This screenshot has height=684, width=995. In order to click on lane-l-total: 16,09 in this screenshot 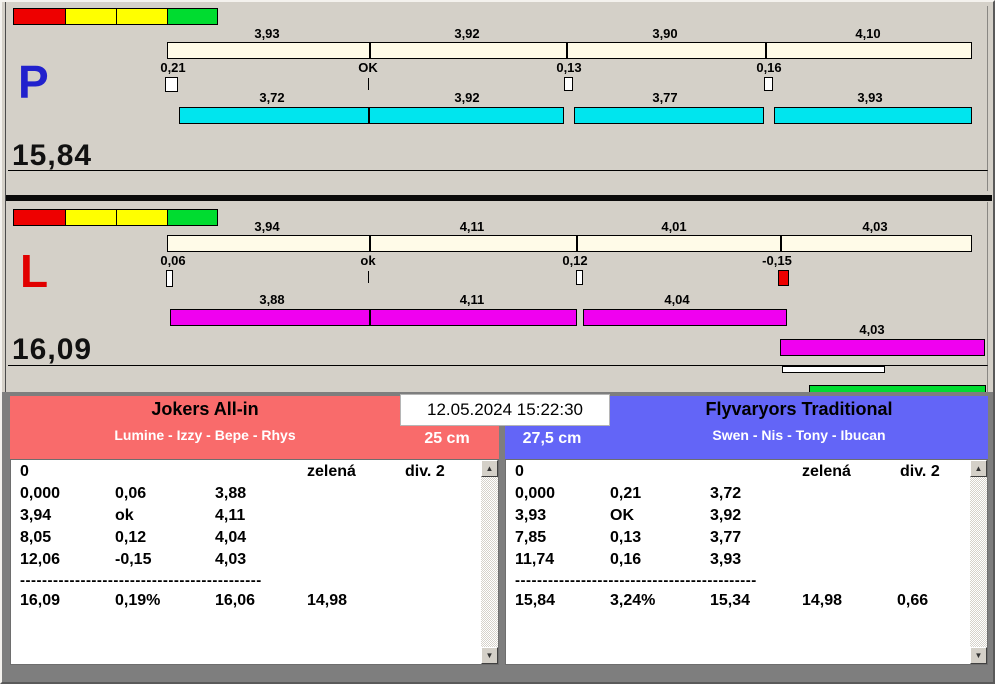, I will do `click(52, 349)`.